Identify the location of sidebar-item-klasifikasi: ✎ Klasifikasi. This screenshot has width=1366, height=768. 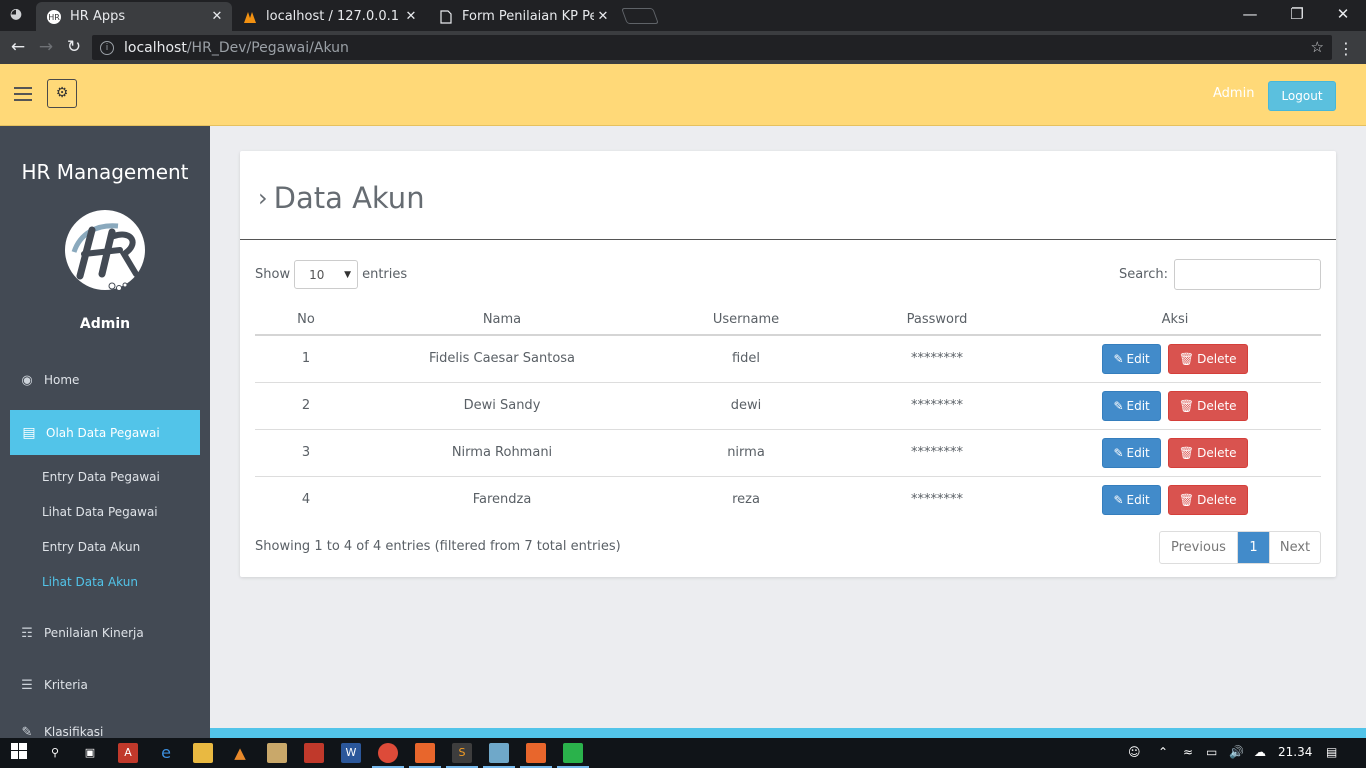
(61, 730).